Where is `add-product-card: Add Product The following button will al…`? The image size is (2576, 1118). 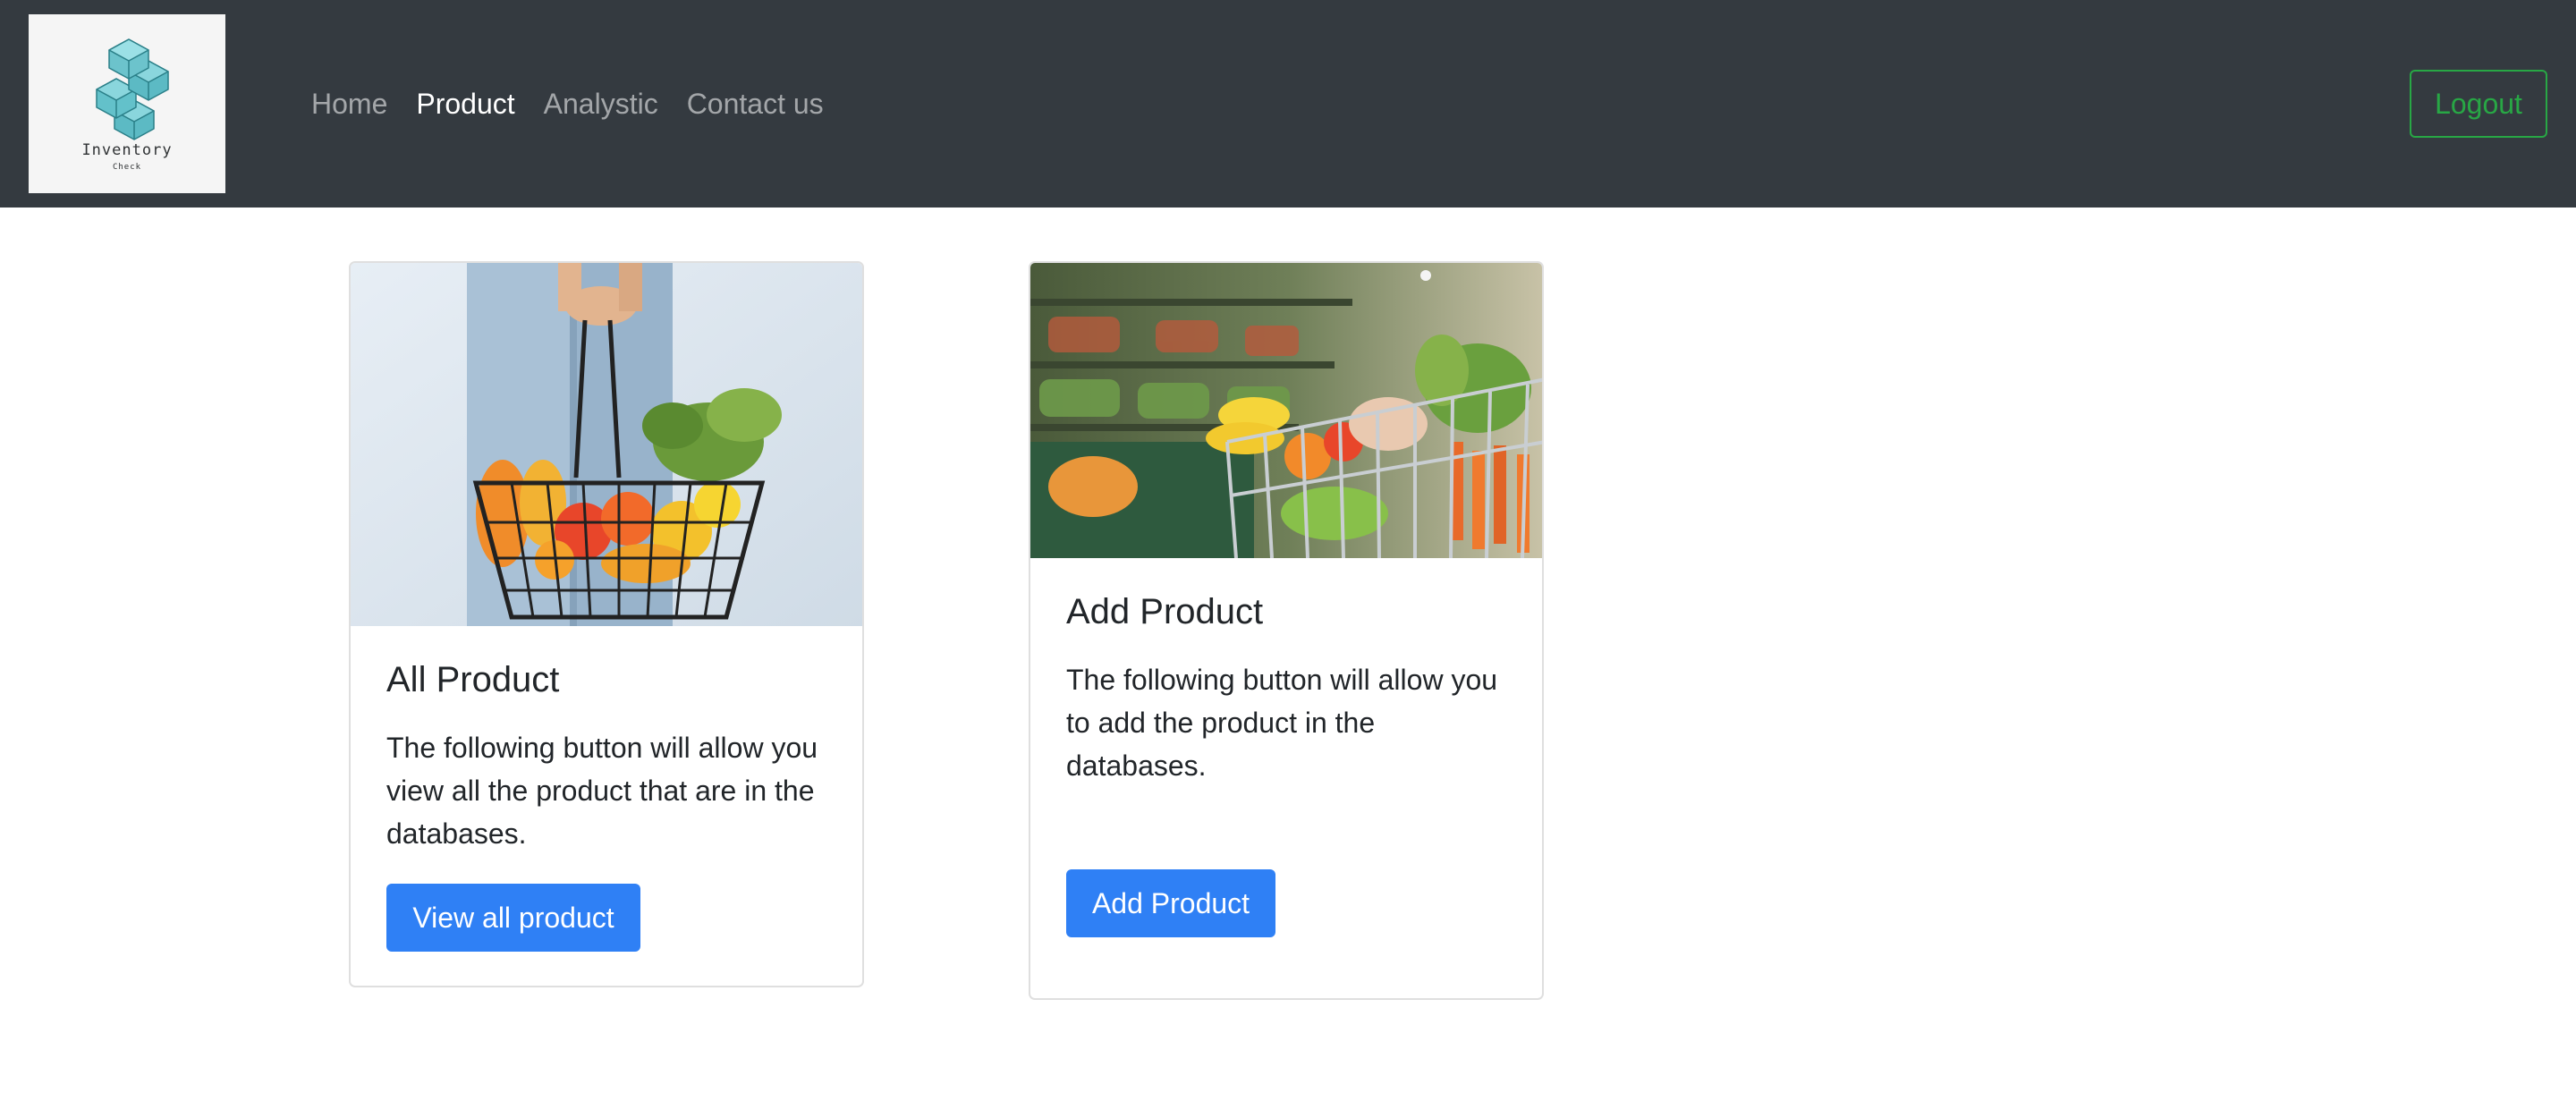
add-product-card: Add Product The following button will al… is located at coordinates (1286, 630).